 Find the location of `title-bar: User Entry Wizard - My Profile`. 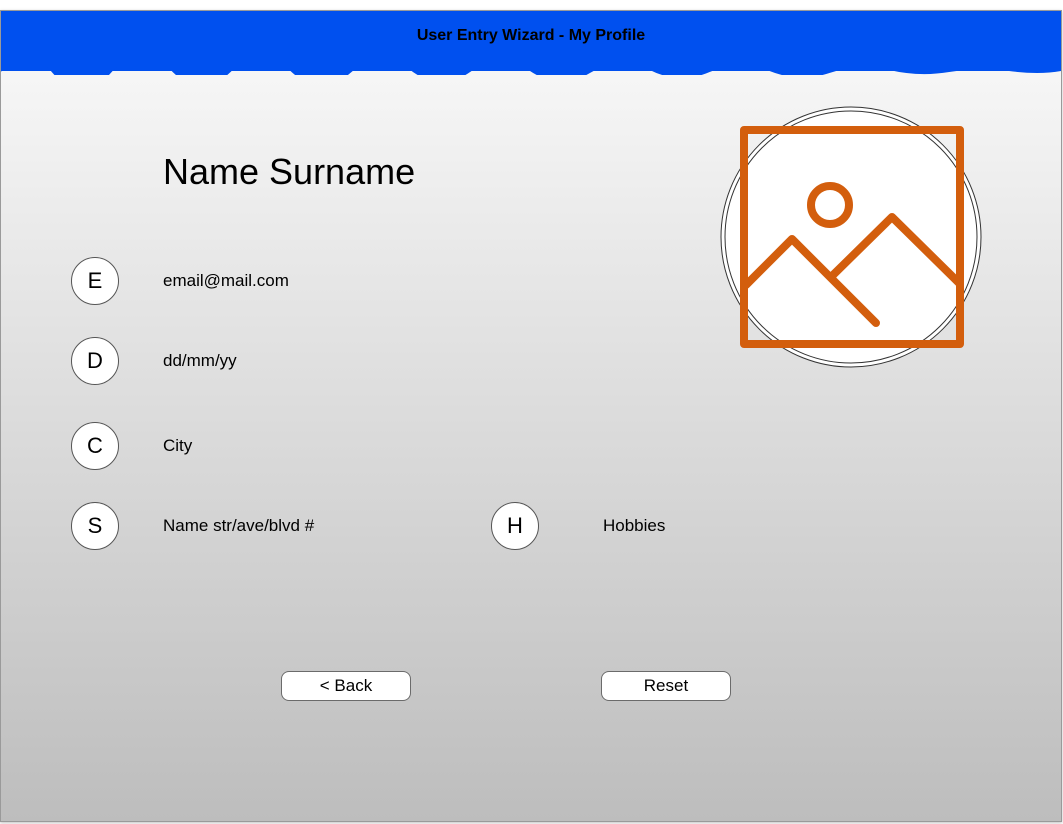

title-bar: User Entry Wizard - My Profile is located at coordinates (531, 43).